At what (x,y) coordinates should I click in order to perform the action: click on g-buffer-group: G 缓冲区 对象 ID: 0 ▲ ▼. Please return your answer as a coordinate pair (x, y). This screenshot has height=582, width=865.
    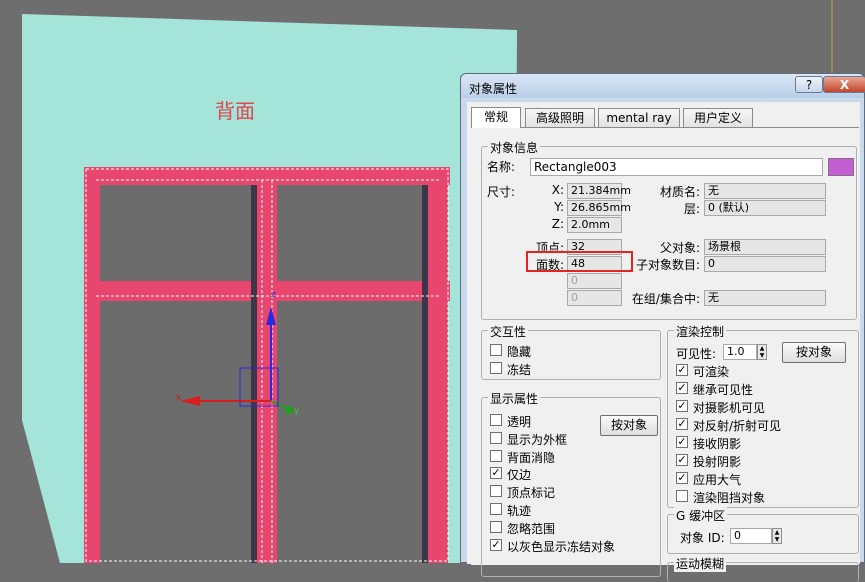
    Looking at the image, I should click on (763, 530).